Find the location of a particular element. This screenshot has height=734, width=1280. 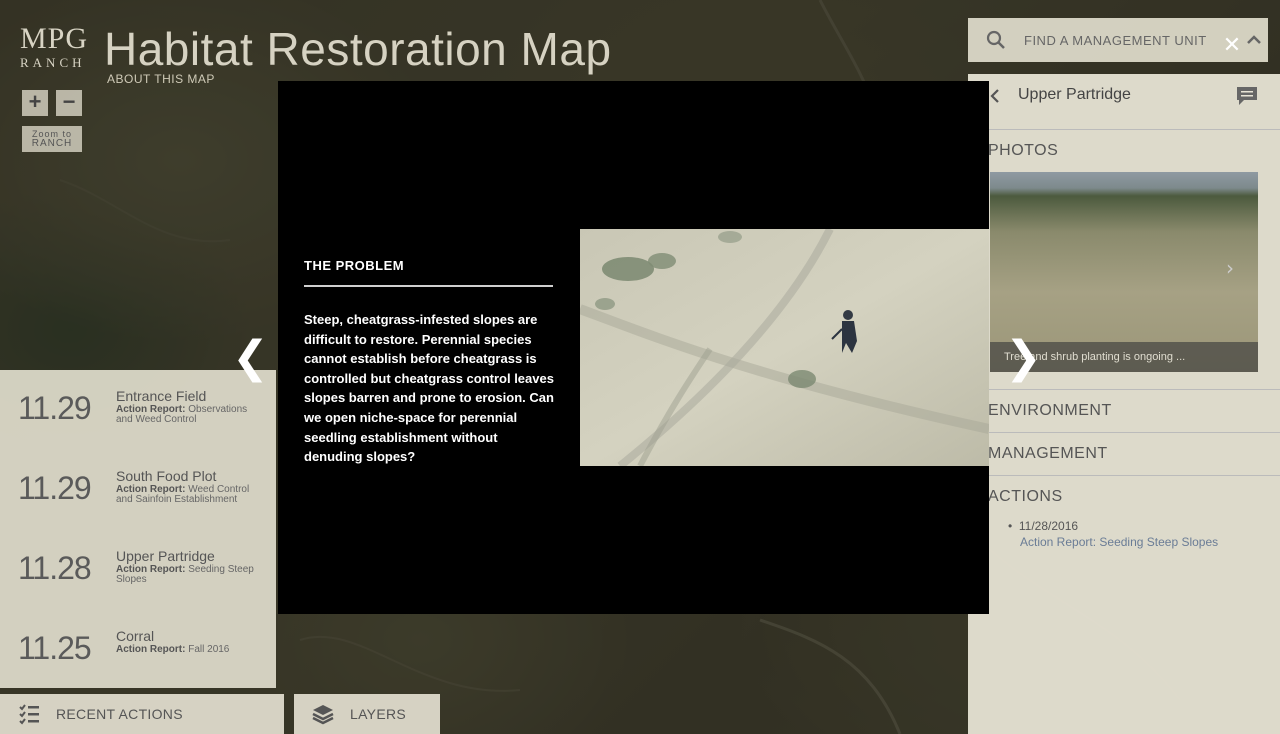

modal-heading: THE PROBLEM is located at coordinates (354, 265).